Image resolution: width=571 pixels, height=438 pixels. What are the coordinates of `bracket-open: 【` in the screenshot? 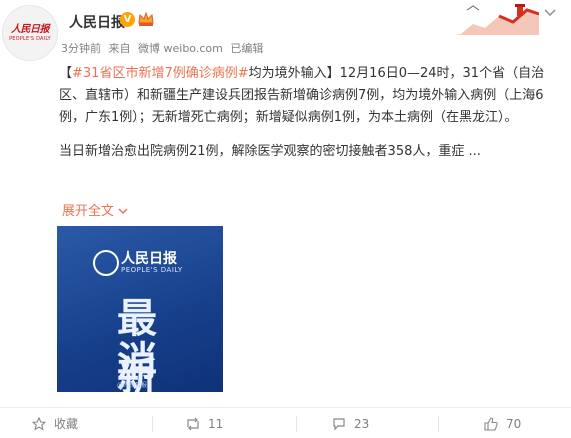 It's located at (66, 73).